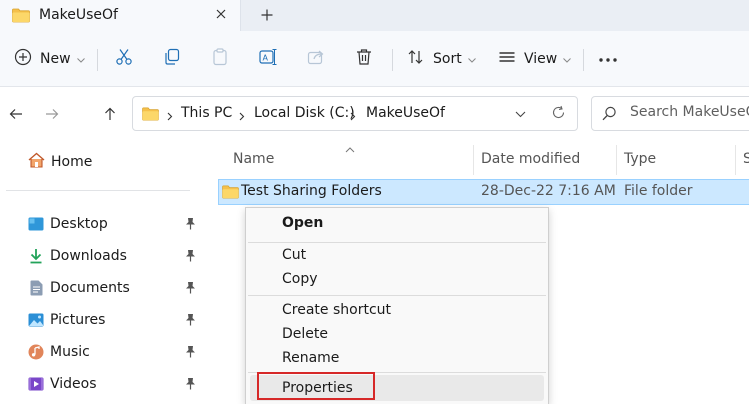 This screenshot has height=404, width=749. What do you see at coordinates (120, 15) in the screenshot?
I see `tab-makeuseof: MakeUseOf` at bounding box center [120, 15].